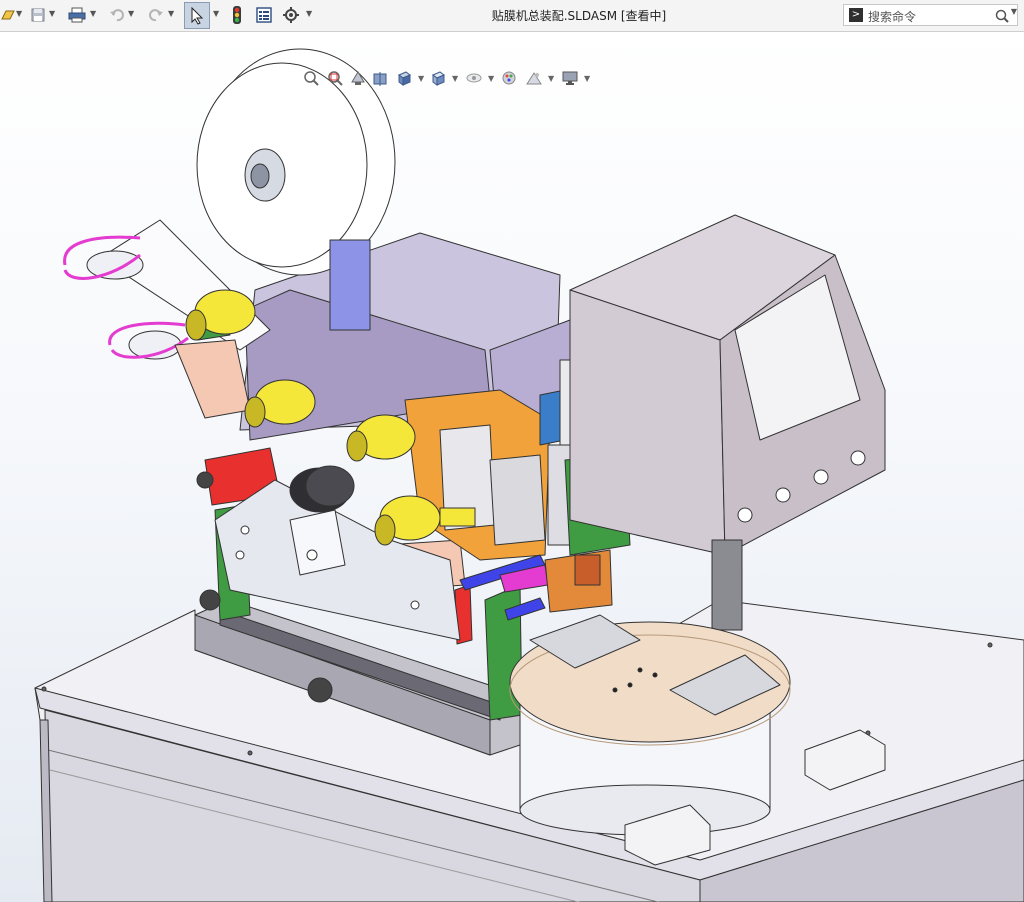  What do you see at coordinates (856, 15) in the screenshot?
I see `command-prompt-icon: >` at bounding box center [856, 15].